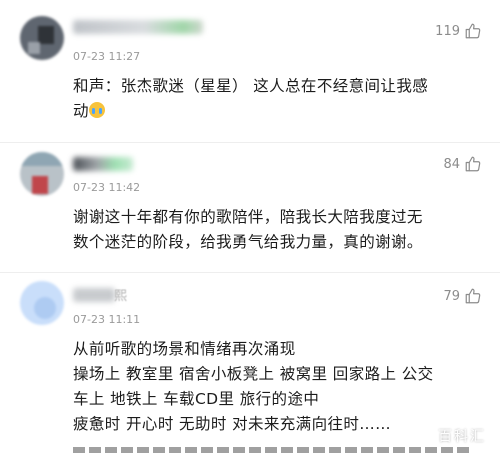 The height and width of the screenshot is (453, 500). What do you see at coordinates (462, 296) in the screenshot?
I see `like-button: 79` at bounding box center [462, 296].